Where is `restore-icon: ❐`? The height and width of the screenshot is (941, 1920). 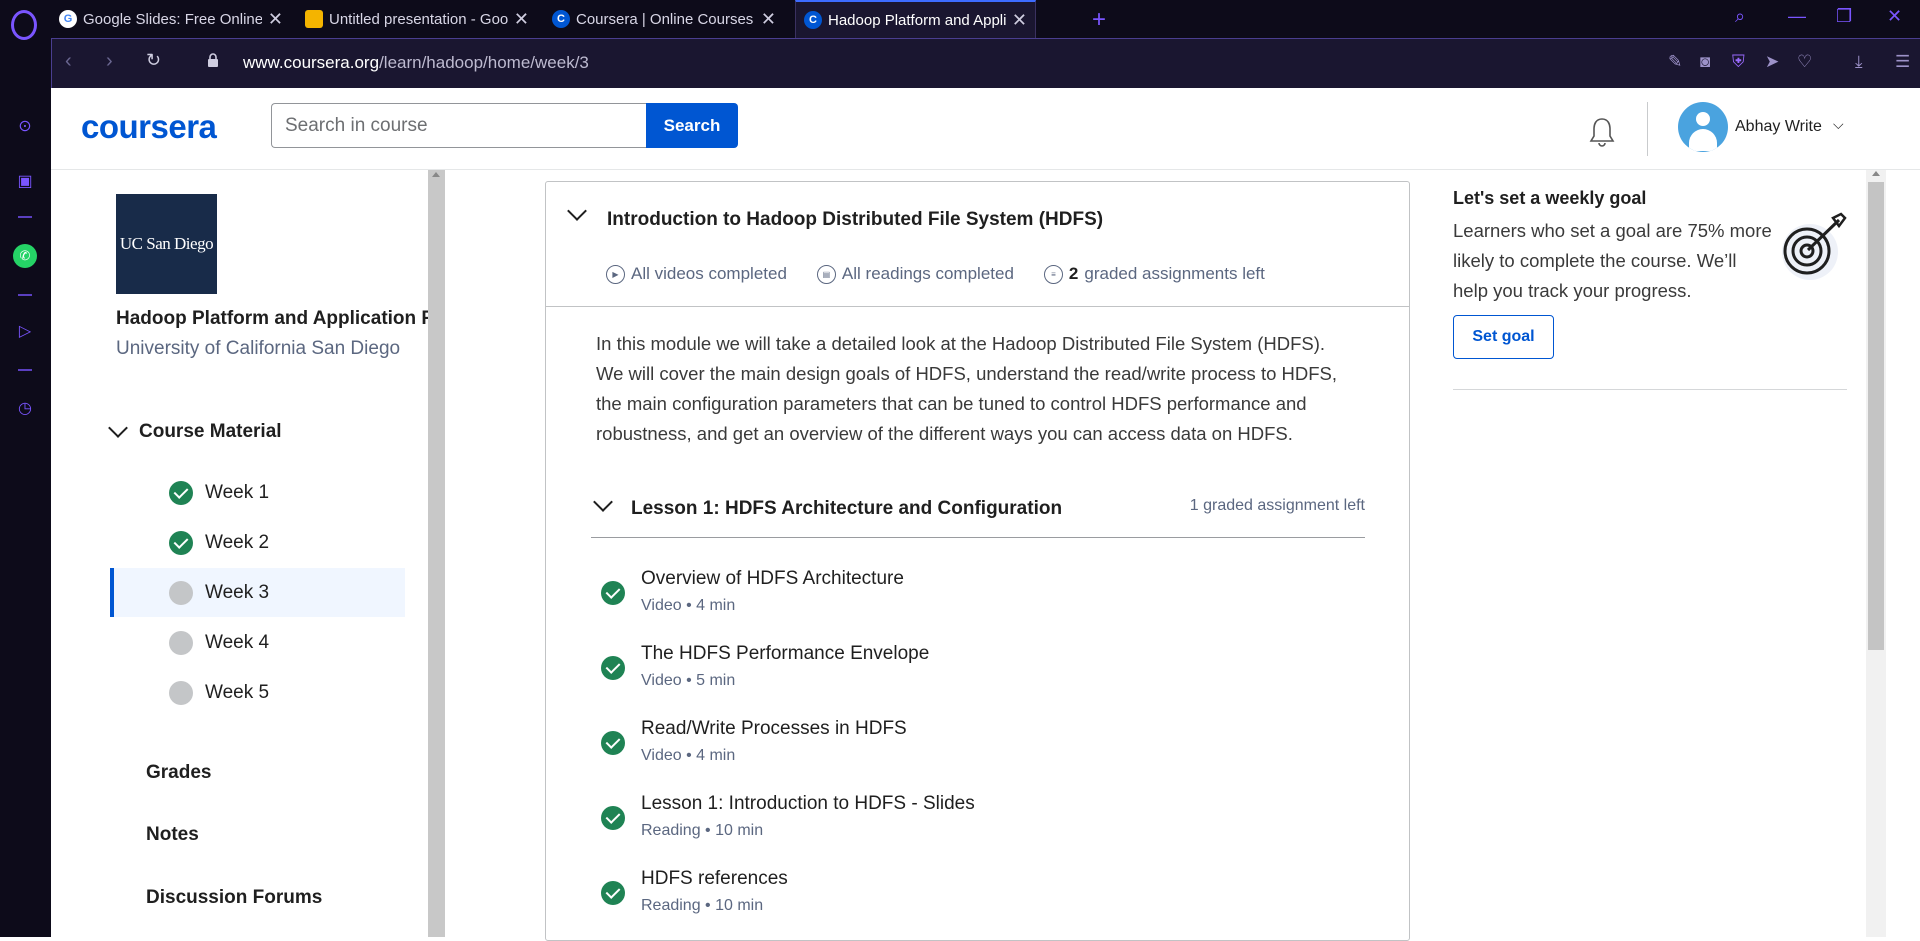
restore-icon: ❐ is located at coordinates (1844, 16).